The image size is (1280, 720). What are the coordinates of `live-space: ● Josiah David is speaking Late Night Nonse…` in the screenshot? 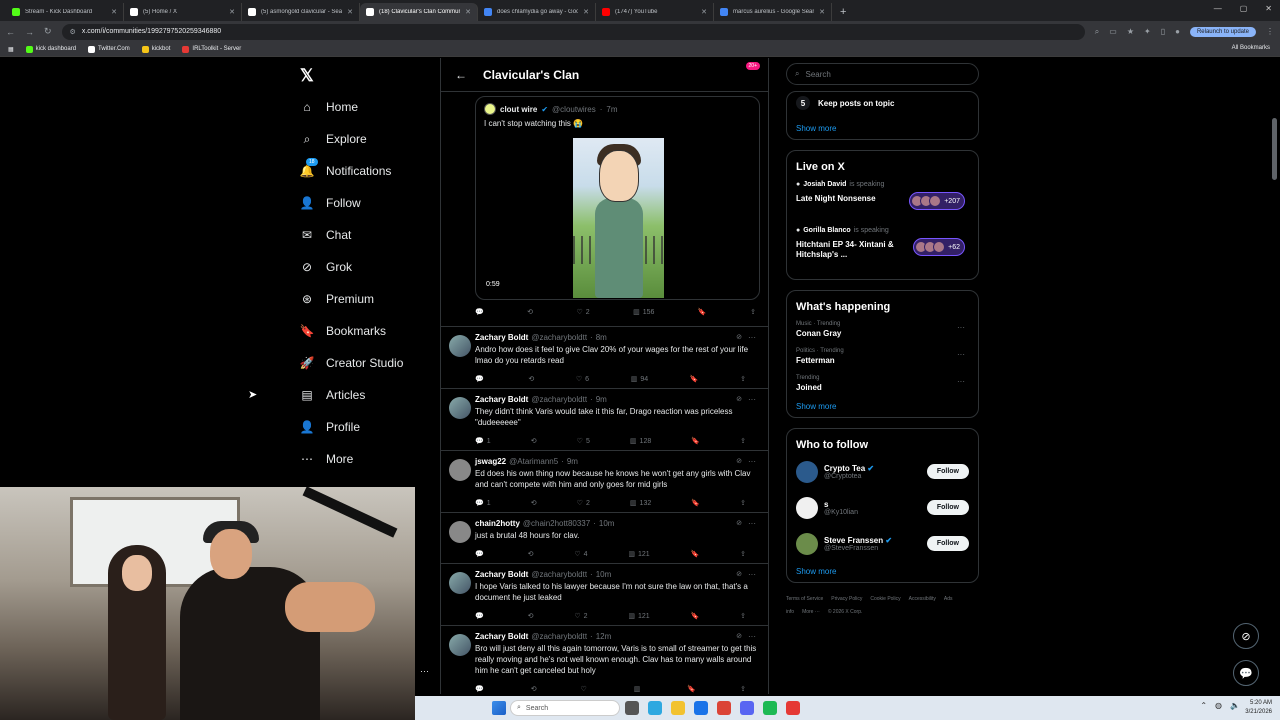 It's located at (882, 199).